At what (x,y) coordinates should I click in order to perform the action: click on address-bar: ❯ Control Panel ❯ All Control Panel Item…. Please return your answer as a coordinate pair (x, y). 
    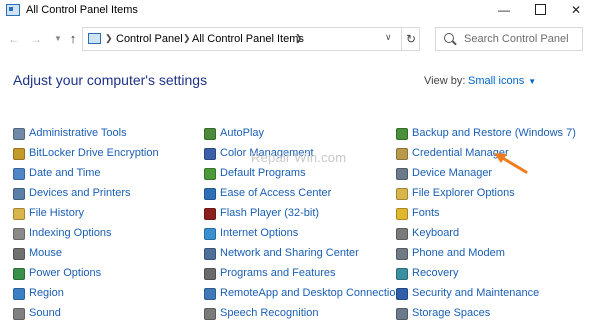
    Looking at the image, I should click on (251, 39).